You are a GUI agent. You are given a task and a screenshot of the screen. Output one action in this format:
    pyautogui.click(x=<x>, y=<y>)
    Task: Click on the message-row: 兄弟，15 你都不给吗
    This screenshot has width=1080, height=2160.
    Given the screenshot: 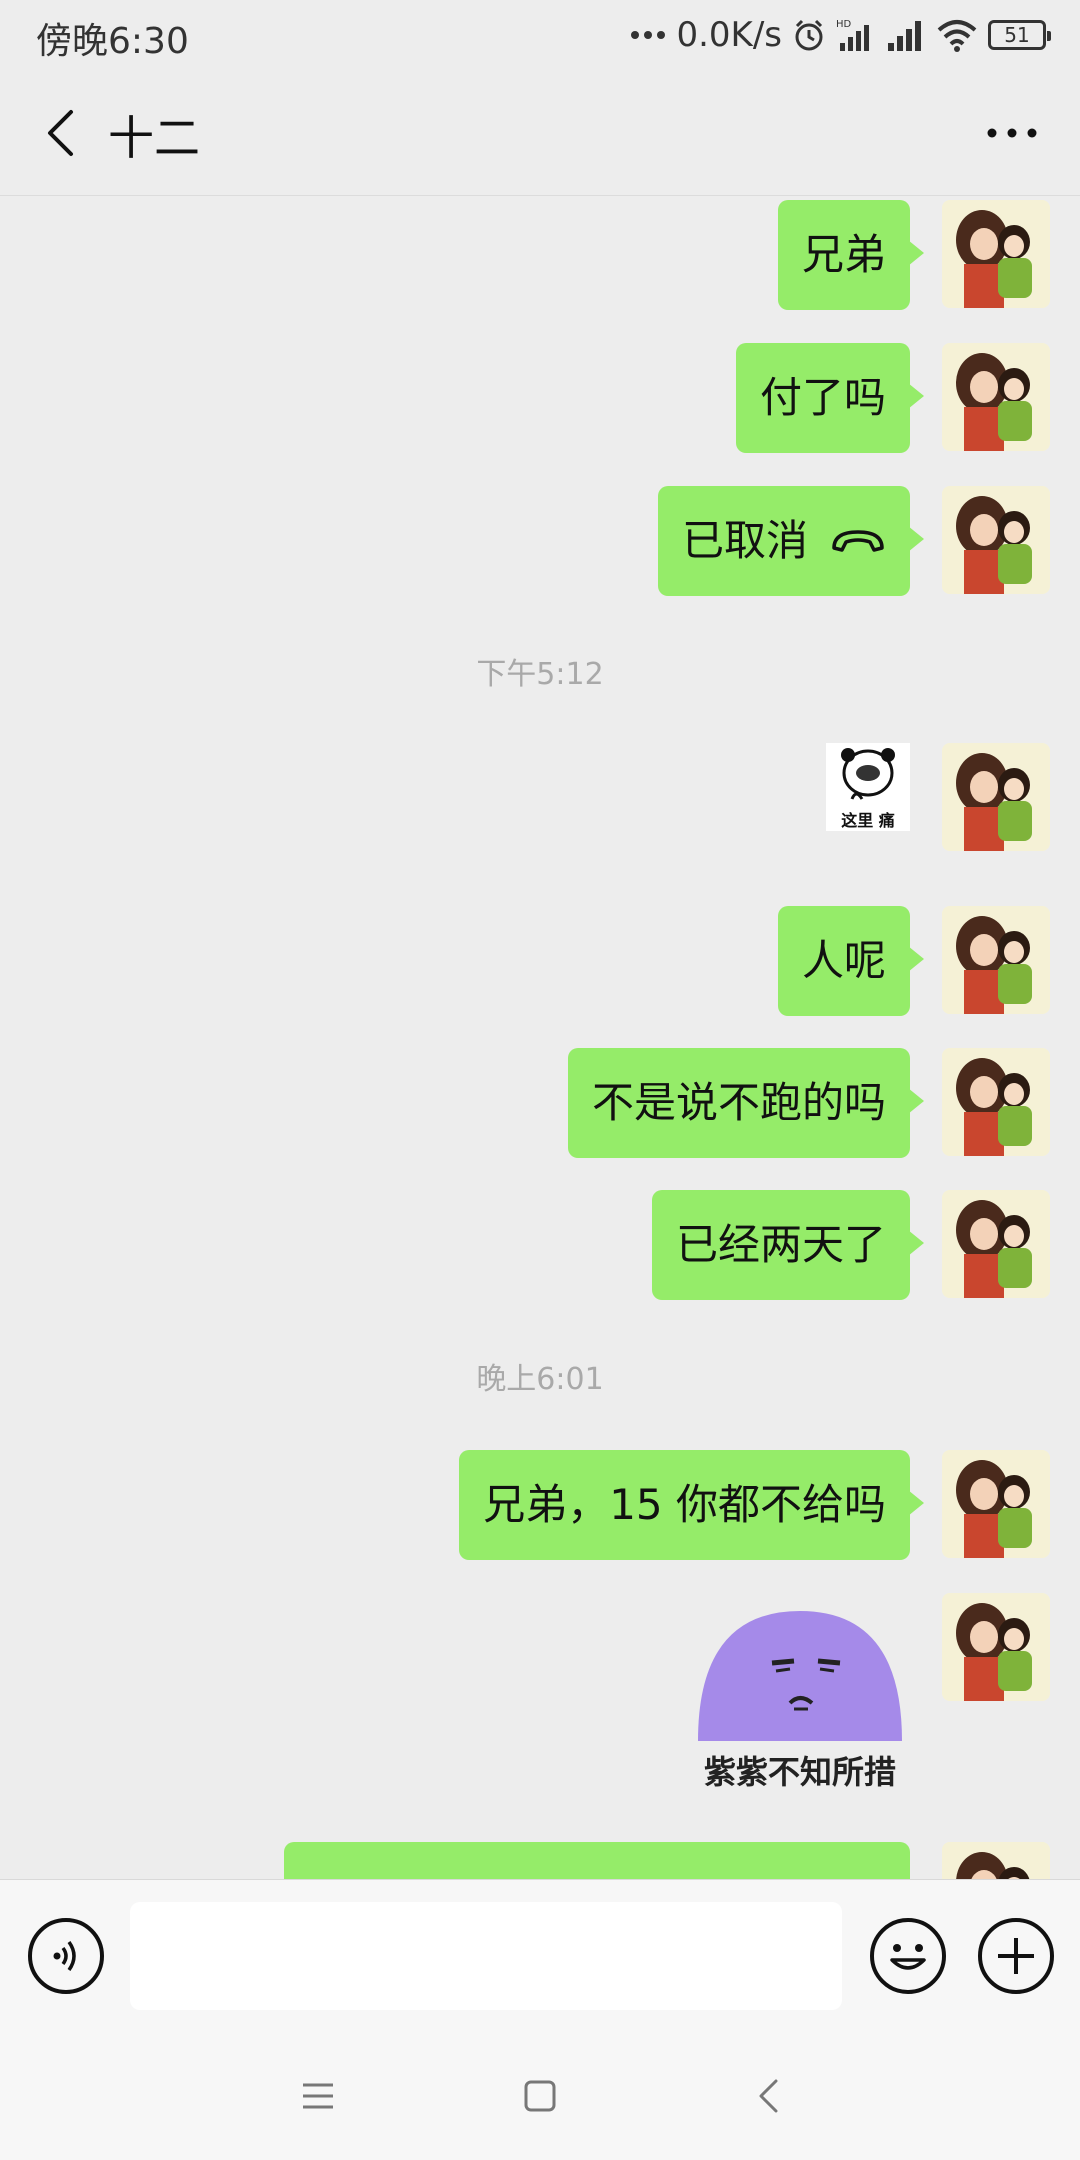 What is the action you would take?
    pyautogui.click(x=540, y=1505)
    